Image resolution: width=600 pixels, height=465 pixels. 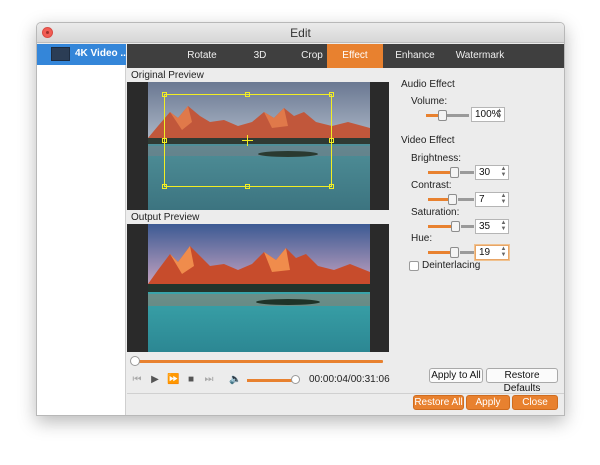 What do you see at coordinates (247, 186) in the screenshot?
I see `crop-handle-bottom` at bounding box center [247, 186].